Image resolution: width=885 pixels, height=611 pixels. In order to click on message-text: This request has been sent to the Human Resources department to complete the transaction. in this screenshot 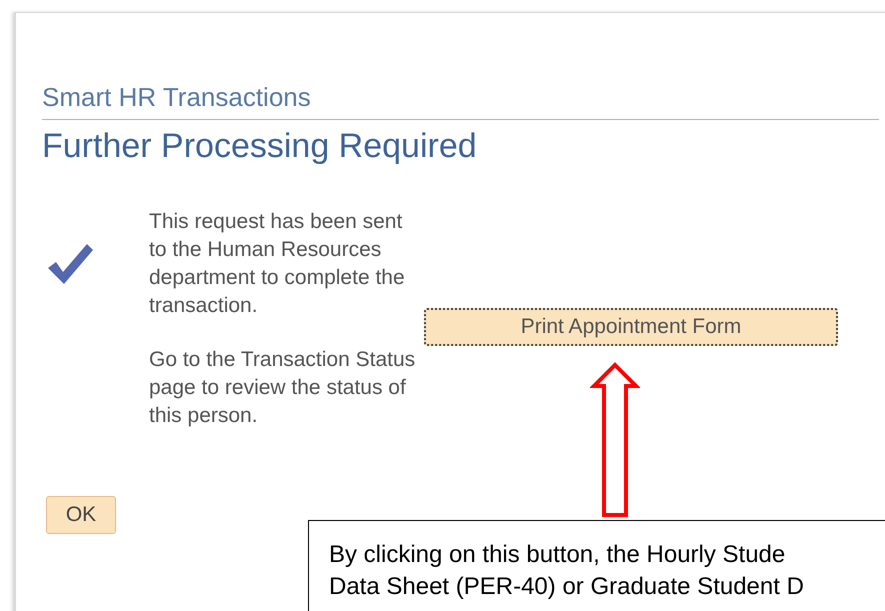, I will do `click(277, 264)`.